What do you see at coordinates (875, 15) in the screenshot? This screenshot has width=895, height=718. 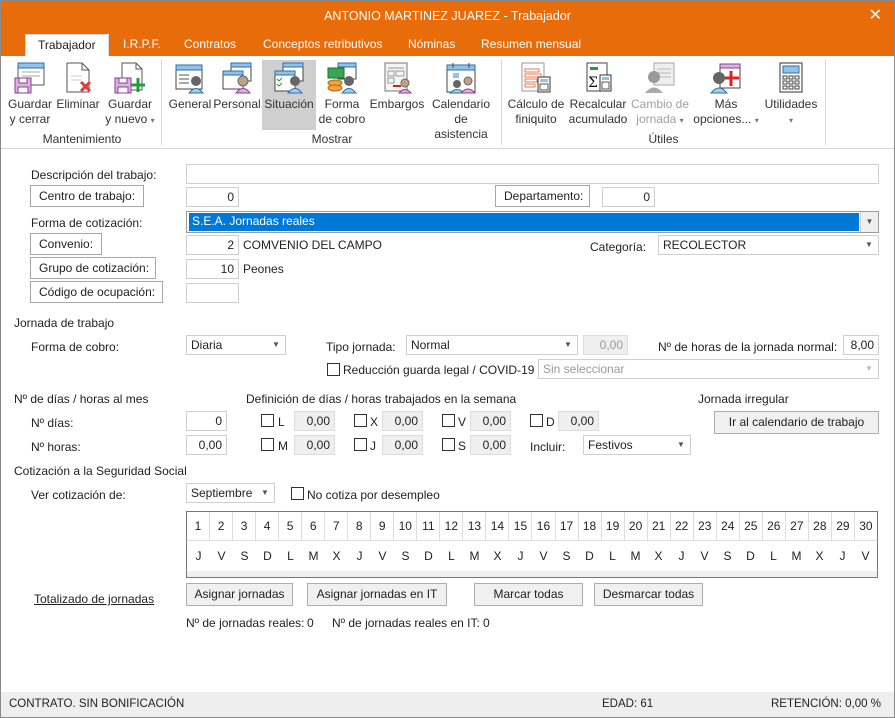 I see `close-icon: ✕` at bounding box center [875, 15].